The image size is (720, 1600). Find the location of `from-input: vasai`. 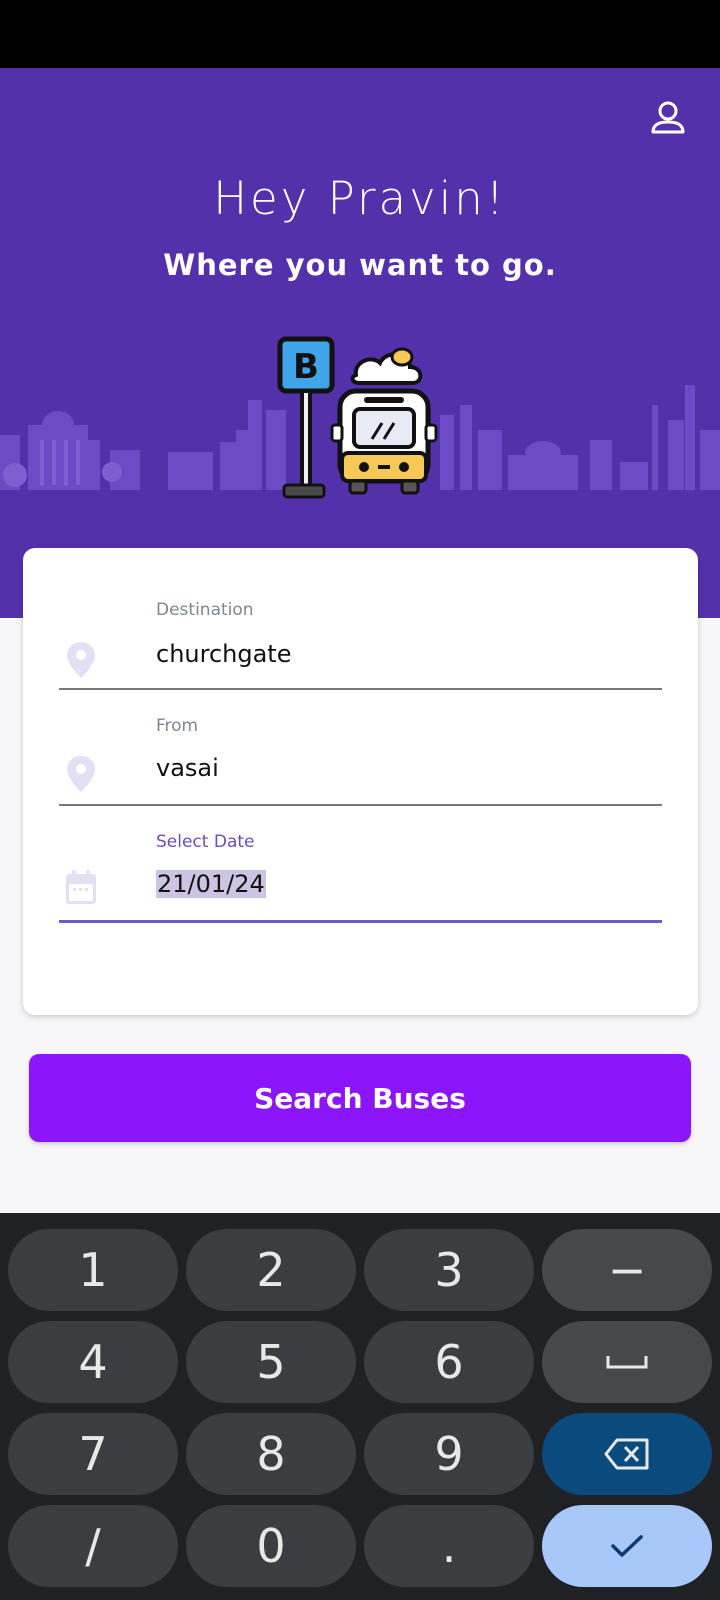

from-input: vasai is located at coordinates (187, 768).